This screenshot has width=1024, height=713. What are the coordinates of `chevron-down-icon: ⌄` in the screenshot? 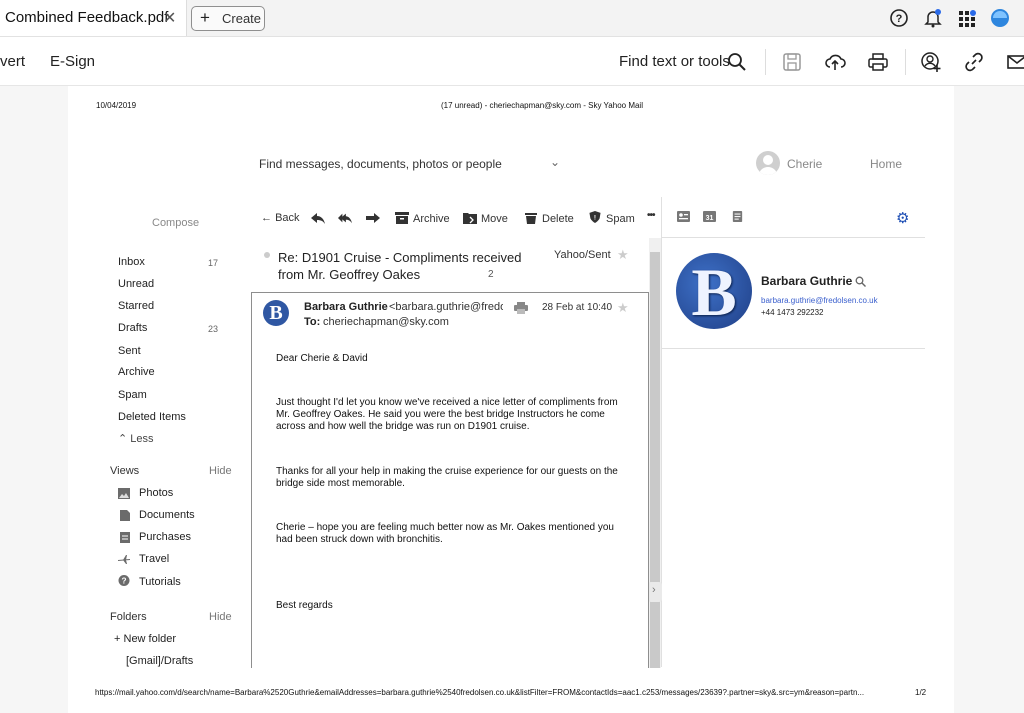 It's located at (555, 162).